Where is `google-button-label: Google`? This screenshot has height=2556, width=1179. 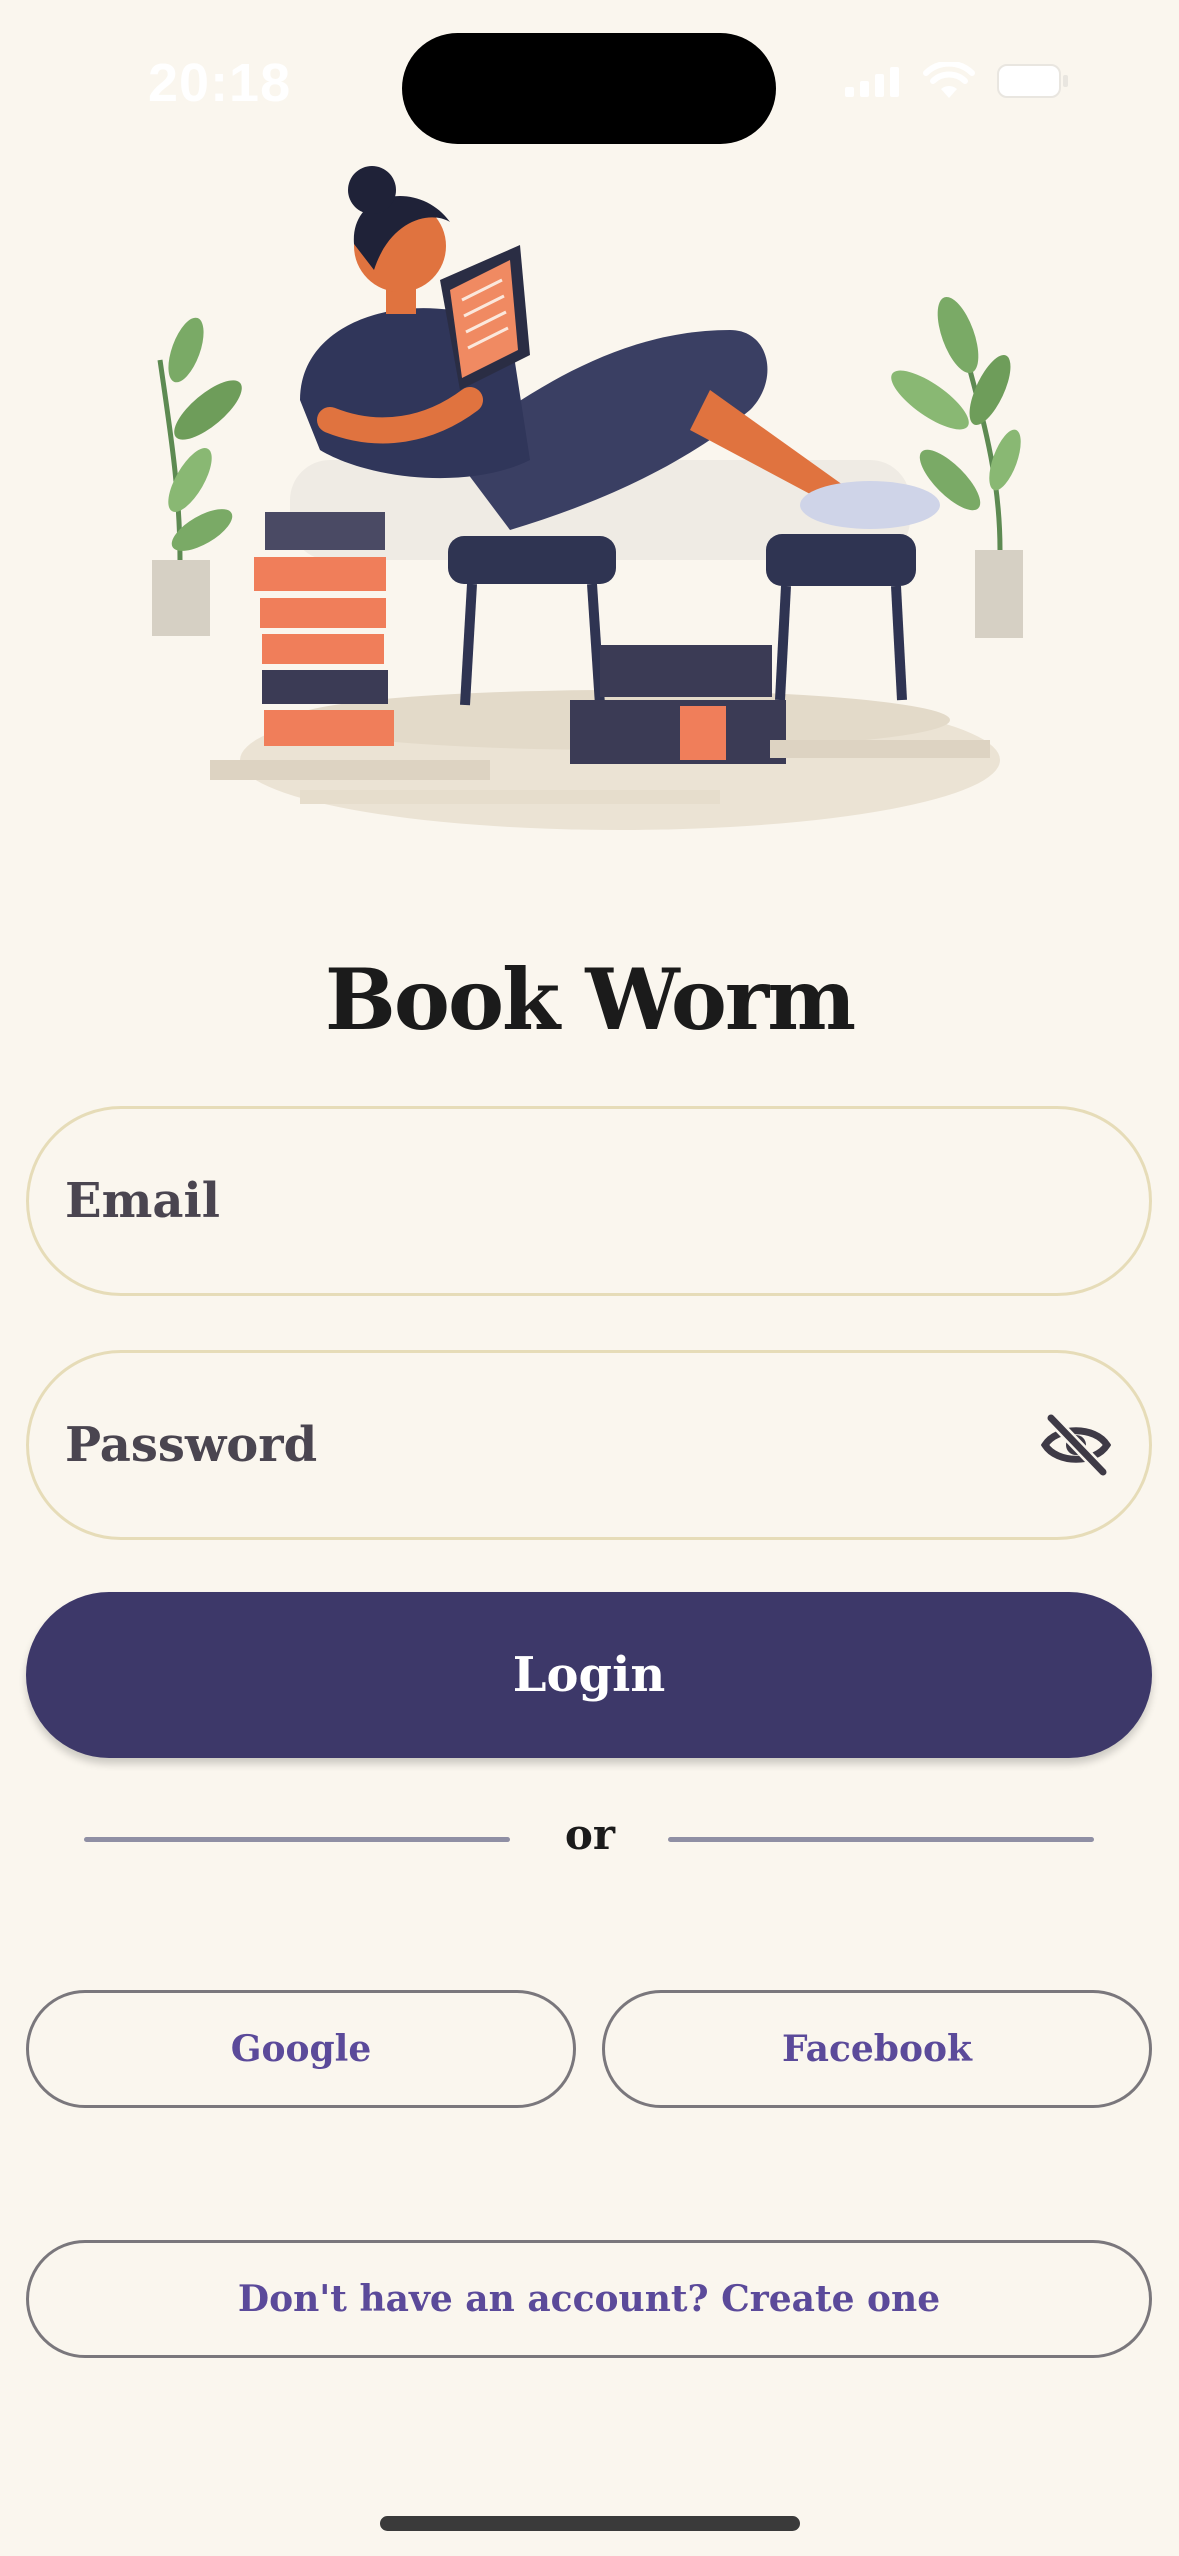
google-button-label: Google is located at coordinates (301, 2049).